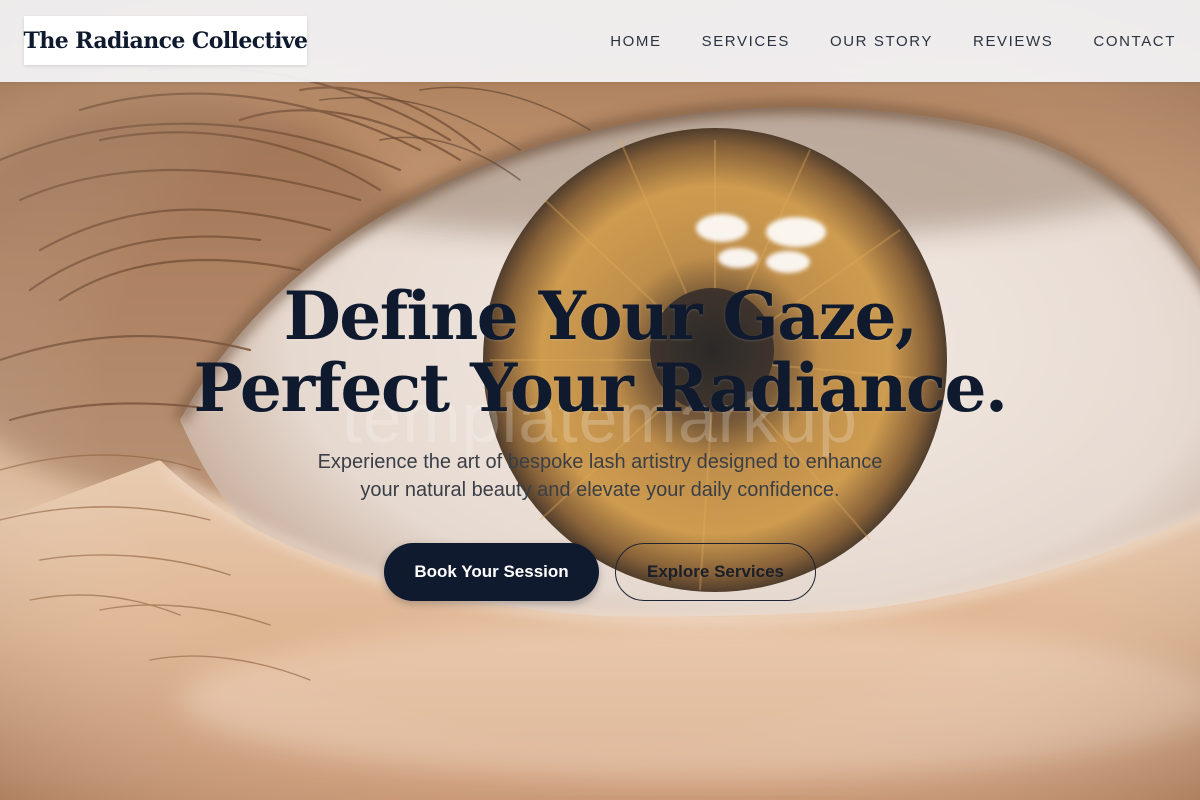 The width and height of the screenshot is (1200, 800). I want to click on hero-headline-line-1: Define Your Gaze,, so click(600, 316).